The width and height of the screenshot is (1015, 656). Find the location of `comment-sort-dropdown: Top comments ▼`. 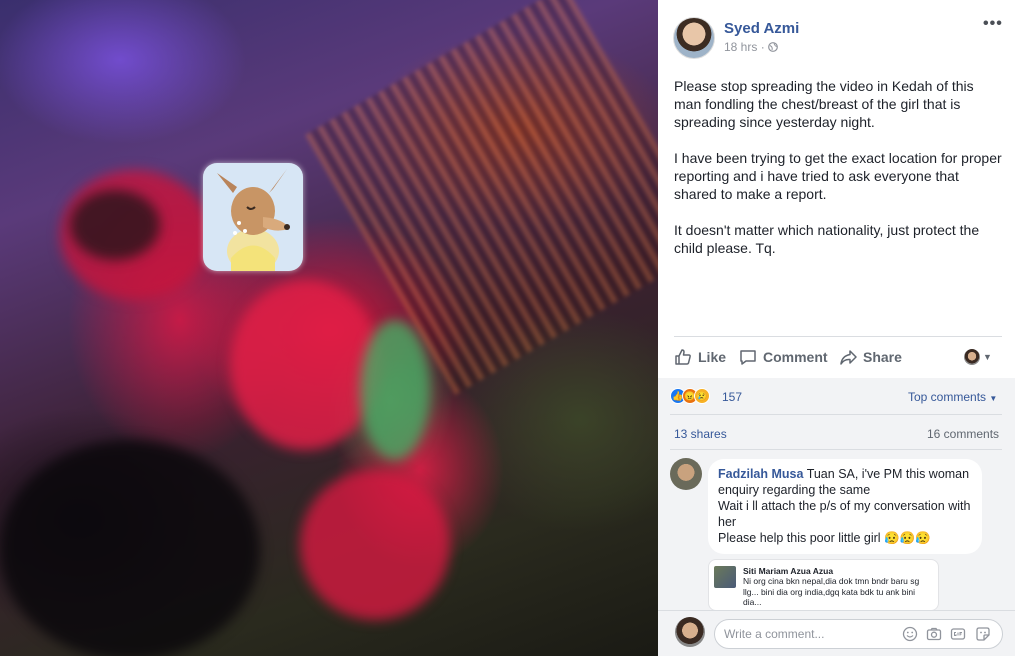

comment-sort-dropdown: Top comments ▼ is located at coordinates (952, 397).